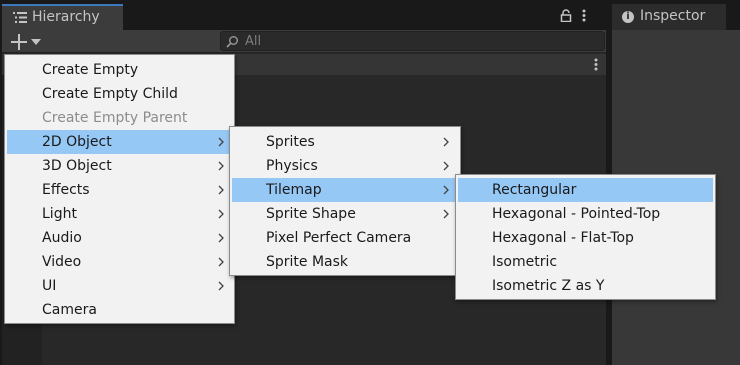 This screenshot has width=740, height=365. What do you see at coordinates (566, 15) in the screenshot?
I see `lock-icon` at bounding box center [566, 15].